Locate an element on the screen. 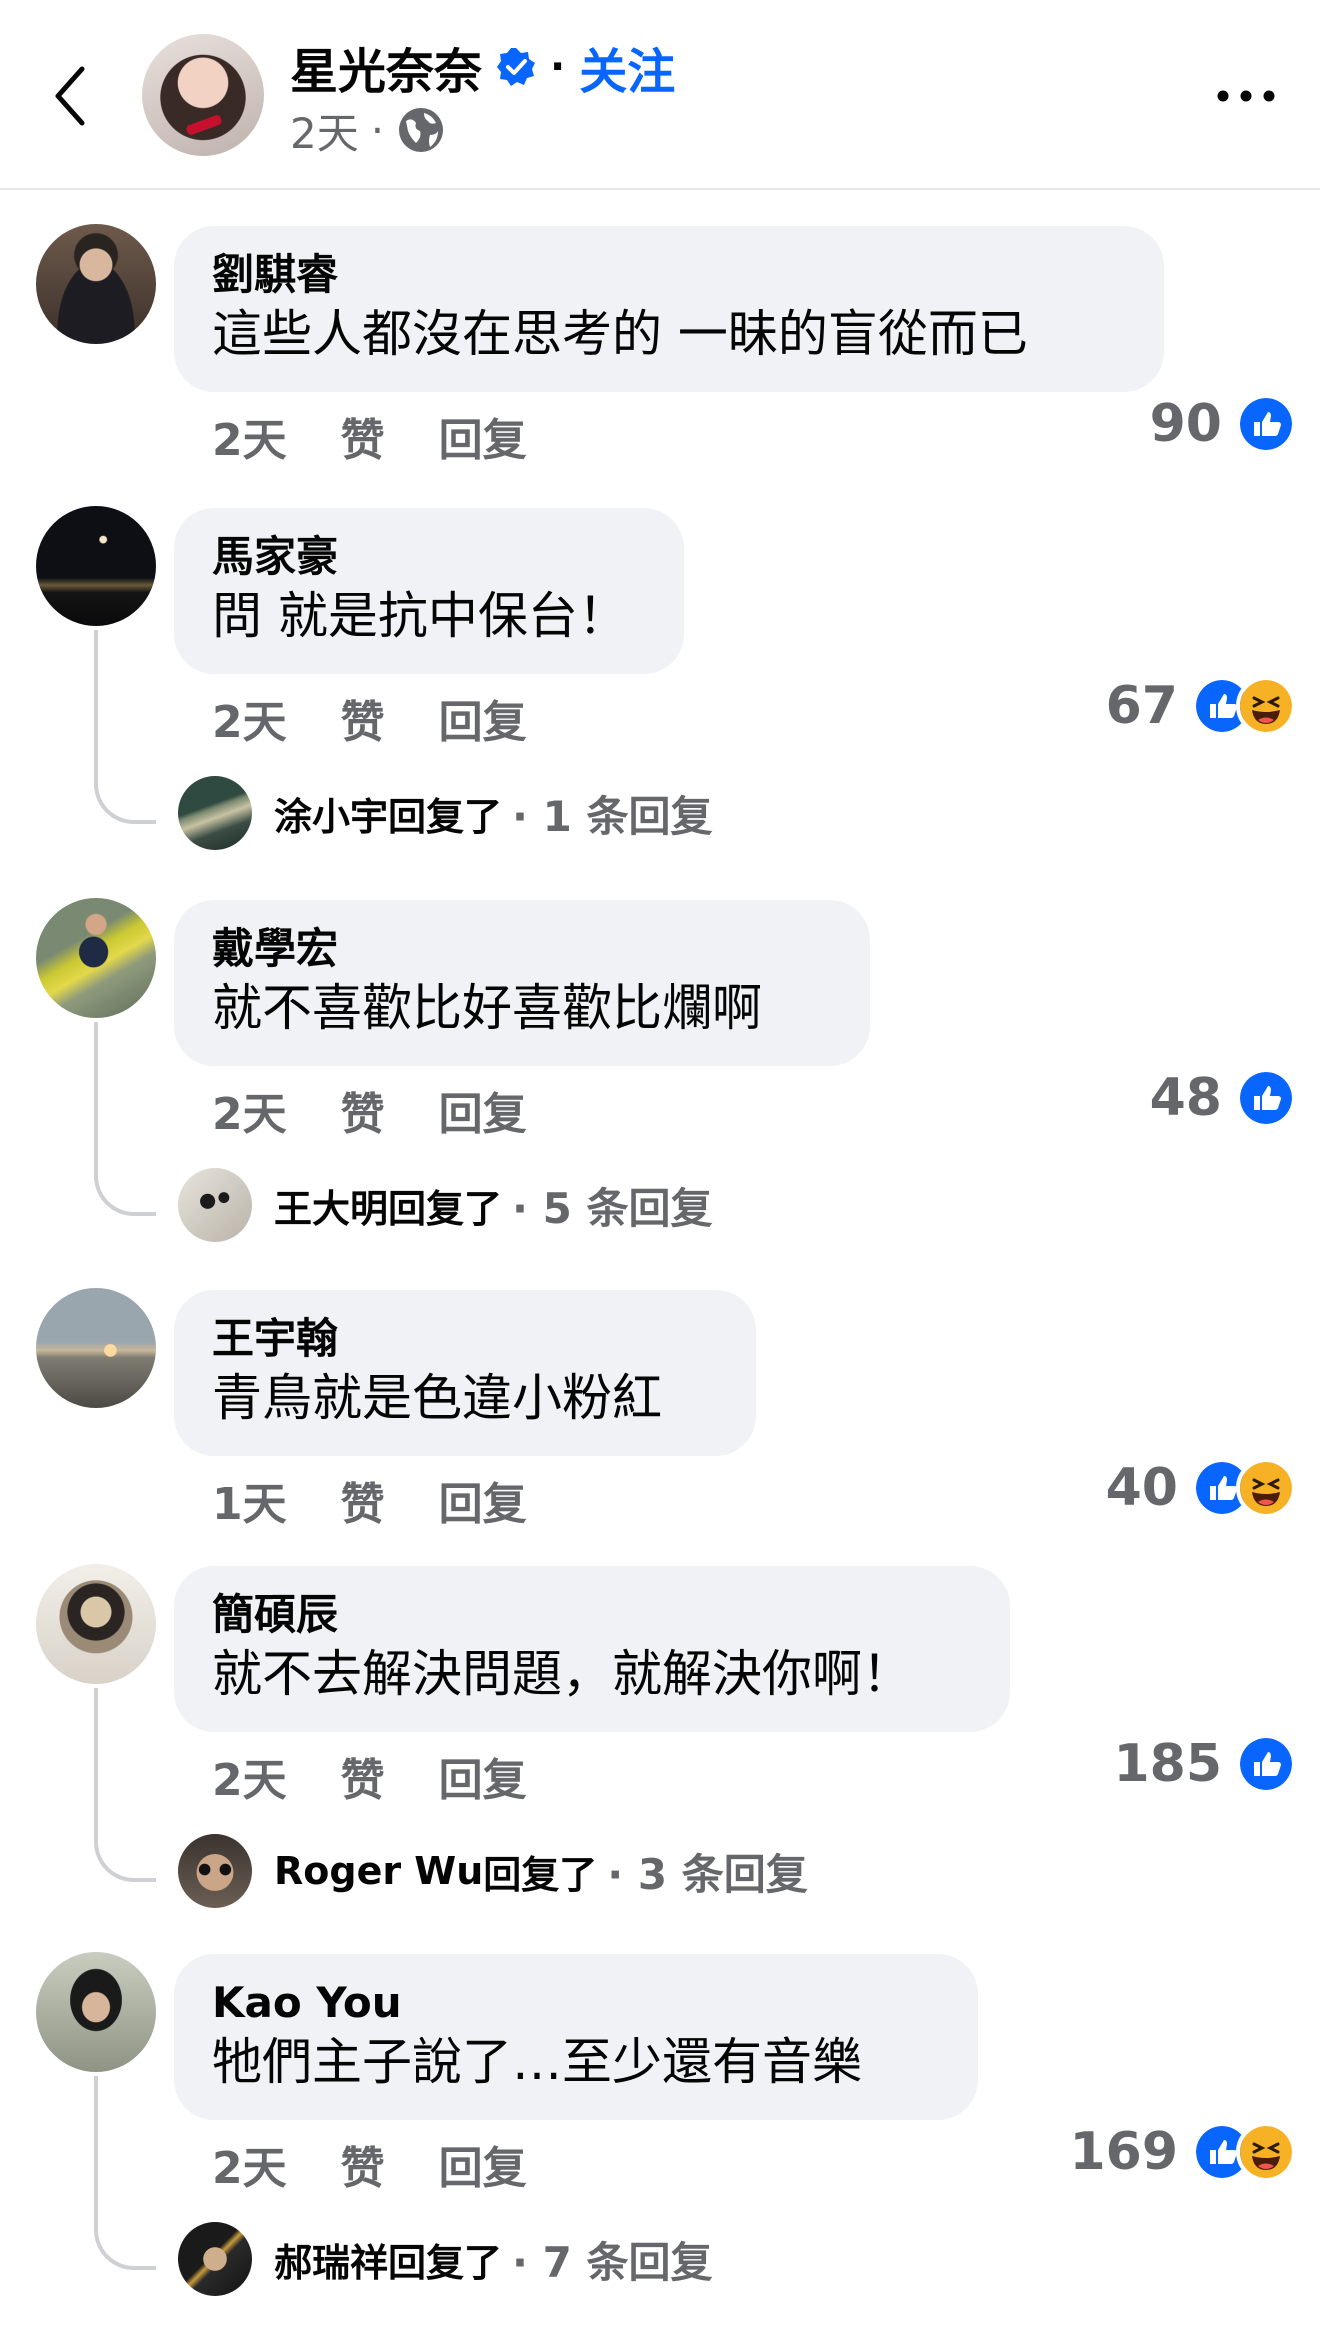 Image resolution: width=1320 pixels, height=2328 pixels. comment-bubble: 王宇翰 青鳥就是色違小粉紅 is located at coordinates (465, 1373).